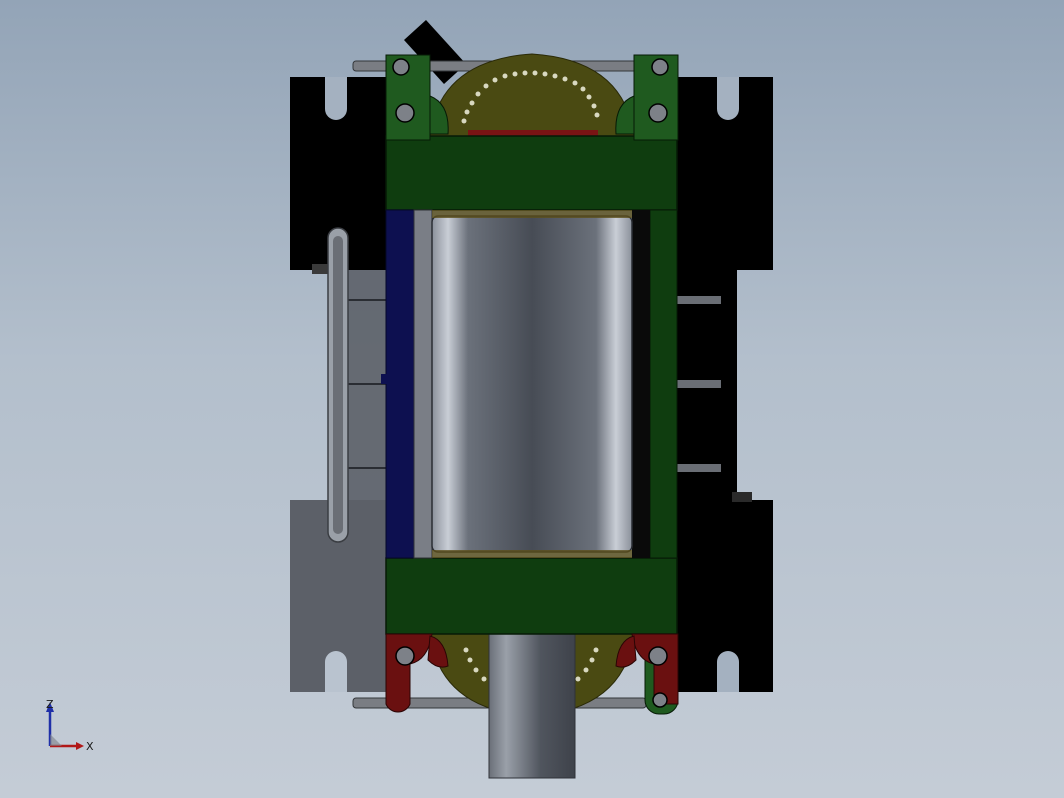  Describe the element at coordinates (70, 725) in the screenshot. I see `axis-triad: Z X` at that location.